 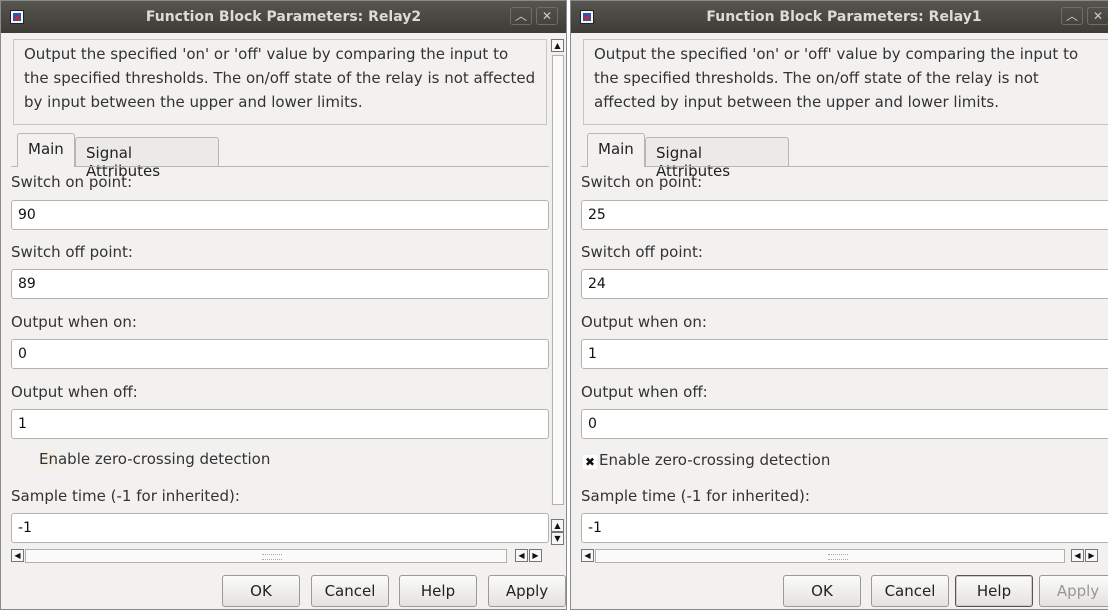 What do you see at coordinates (280, 284) in the screenshot?
I see `switch-off-field: 89` at bounding box center [280, 284].